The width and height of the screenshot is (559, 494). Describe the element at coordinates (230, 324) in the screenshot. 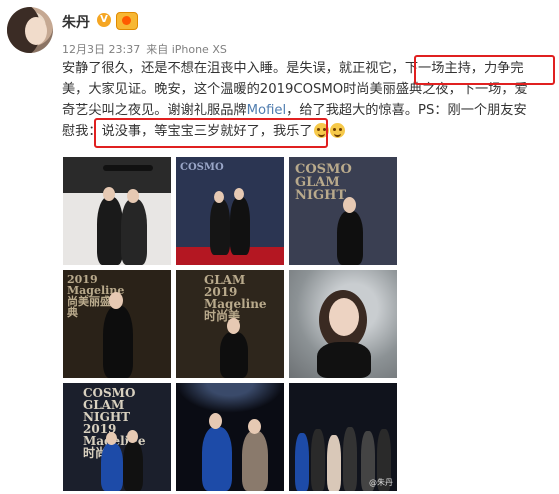

I see `photo-5: GLAM 2019 Mageline 时尚美` at that location.